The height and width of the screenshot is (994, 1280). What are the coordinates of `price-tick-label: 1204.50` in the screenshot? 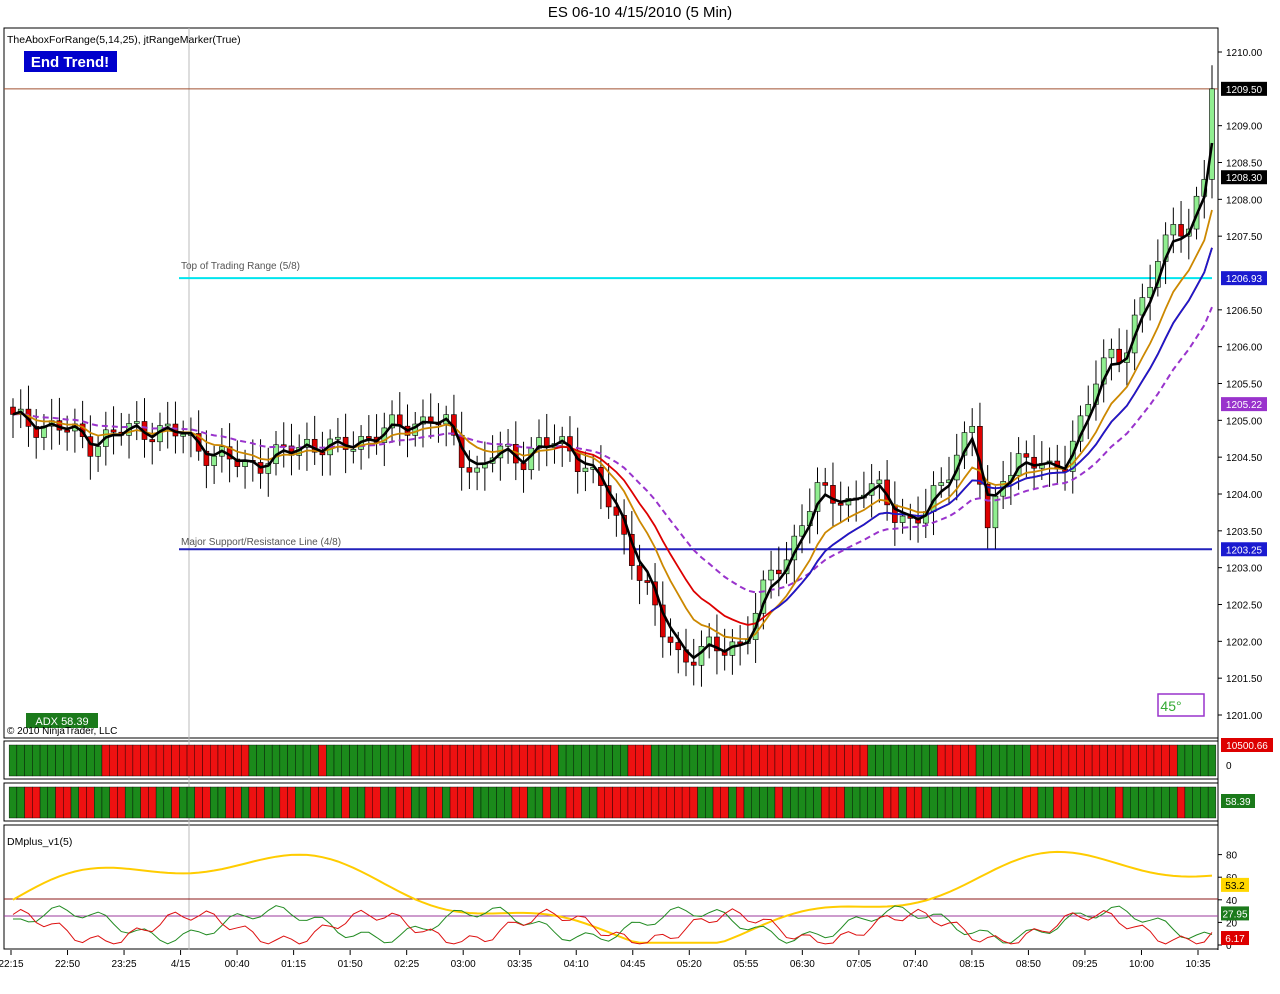 It's located at (1244, 458).